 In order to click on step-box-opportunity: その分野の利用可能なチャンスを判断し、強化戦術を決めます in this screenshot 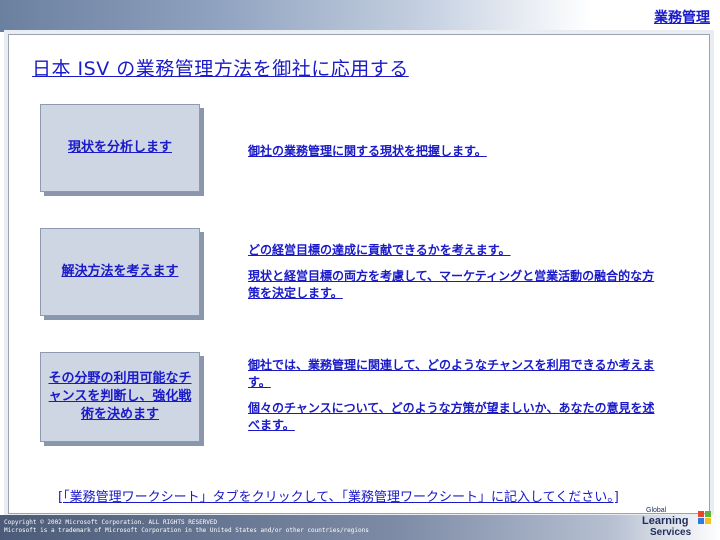, I will do `click(120, 397)`.